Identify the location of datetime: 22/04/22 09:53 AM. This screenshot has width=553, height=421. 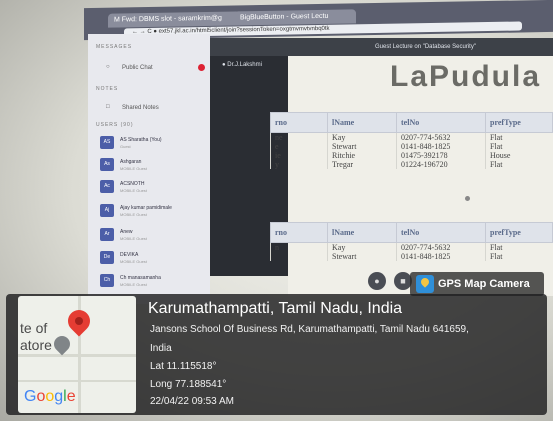
(192, 401).